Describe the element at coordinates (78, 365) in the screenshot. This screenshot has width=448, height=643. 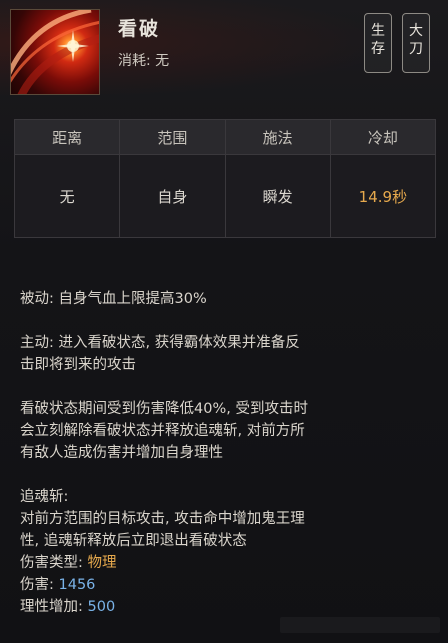
I see `active-text-line: 击即将到来的攻击` at that location.